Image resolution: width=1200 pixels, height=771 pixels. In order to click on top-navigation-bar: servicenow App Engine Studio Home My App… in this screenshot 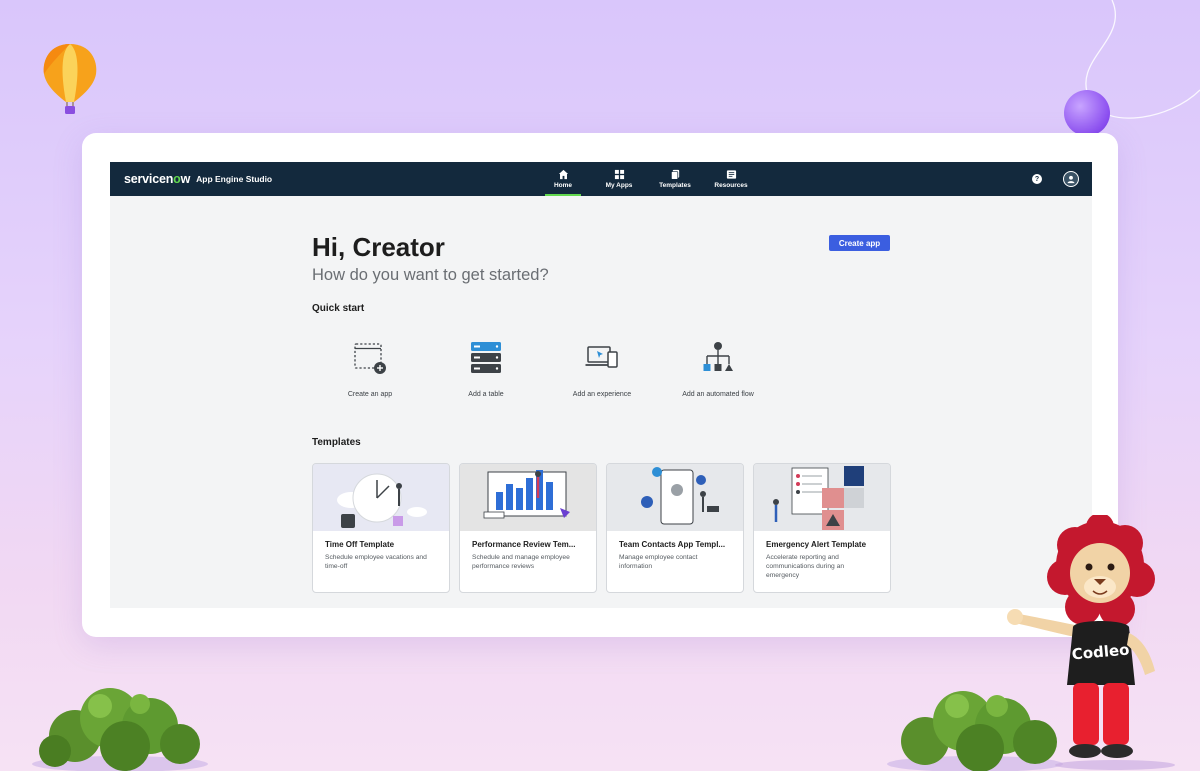, I will do `click(601, 179)`.